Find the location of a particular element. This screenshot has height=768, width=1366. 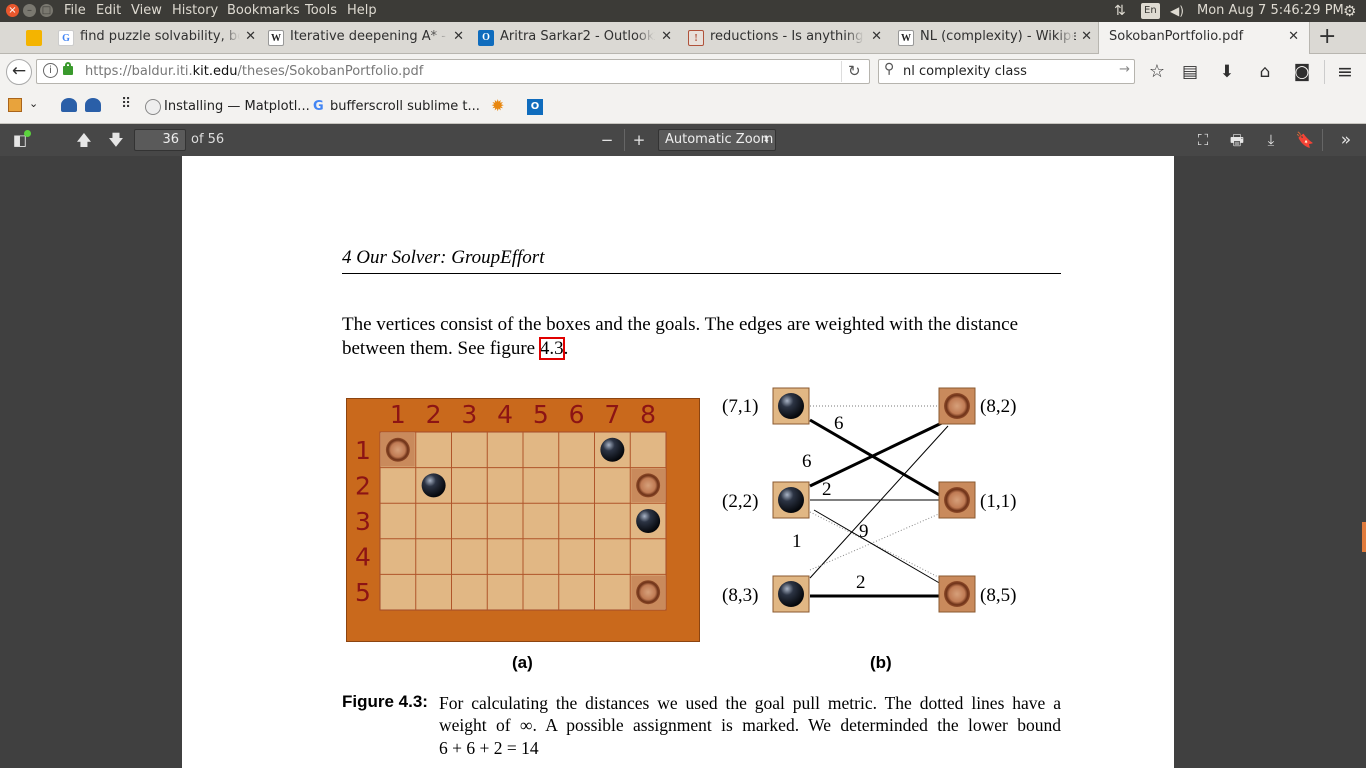

keyboard-language-indicator: En is located at coordinates (1150, 11).